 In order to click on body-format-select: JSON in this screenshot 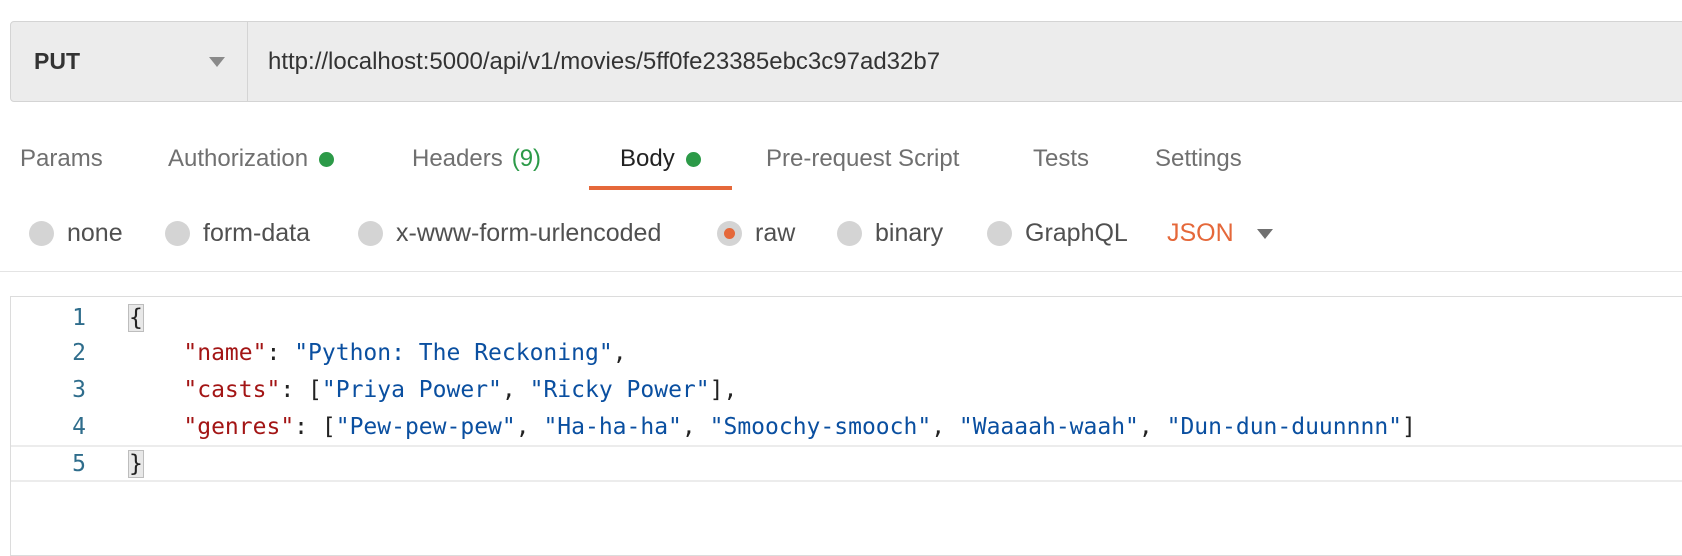, I will do `click(1200, 233)`.